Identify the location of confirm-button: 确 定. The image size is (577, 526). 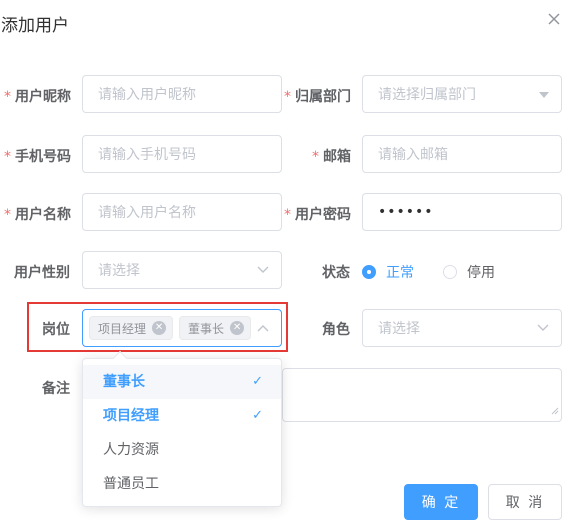
(441, 502).